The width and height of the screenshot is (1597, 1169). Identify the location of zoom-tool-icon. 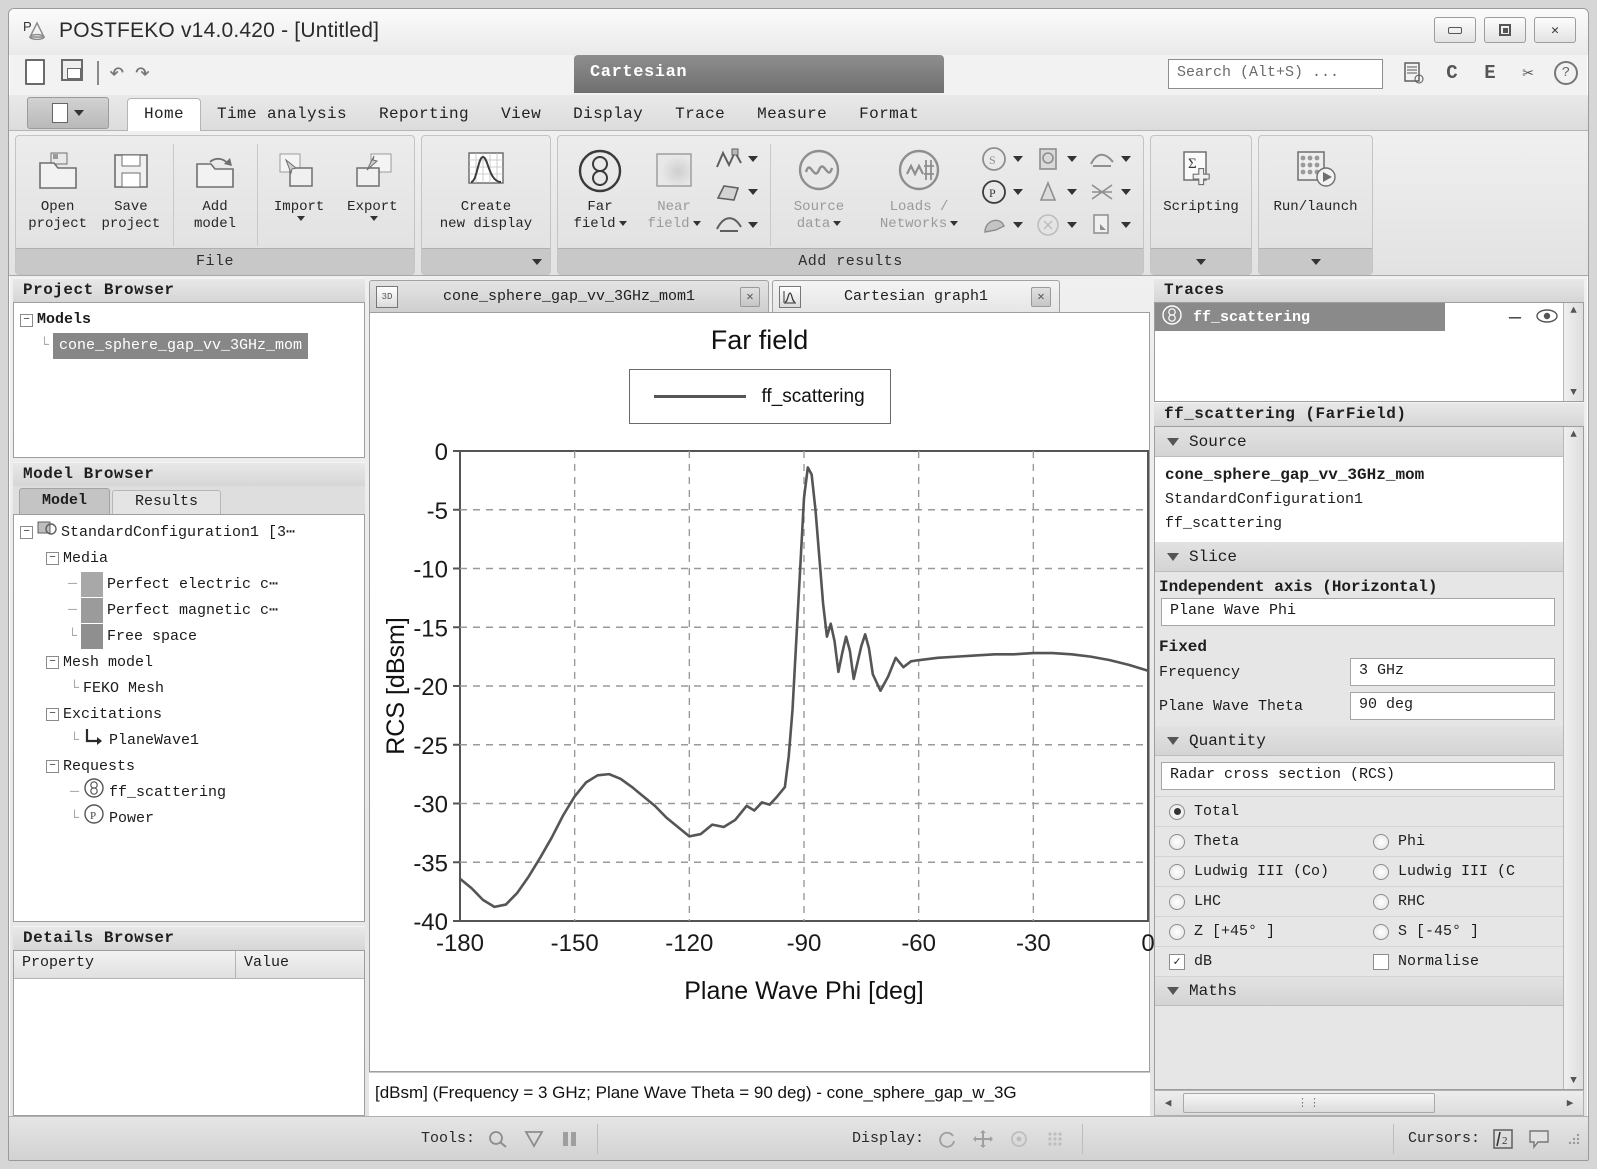
(498, 1139).